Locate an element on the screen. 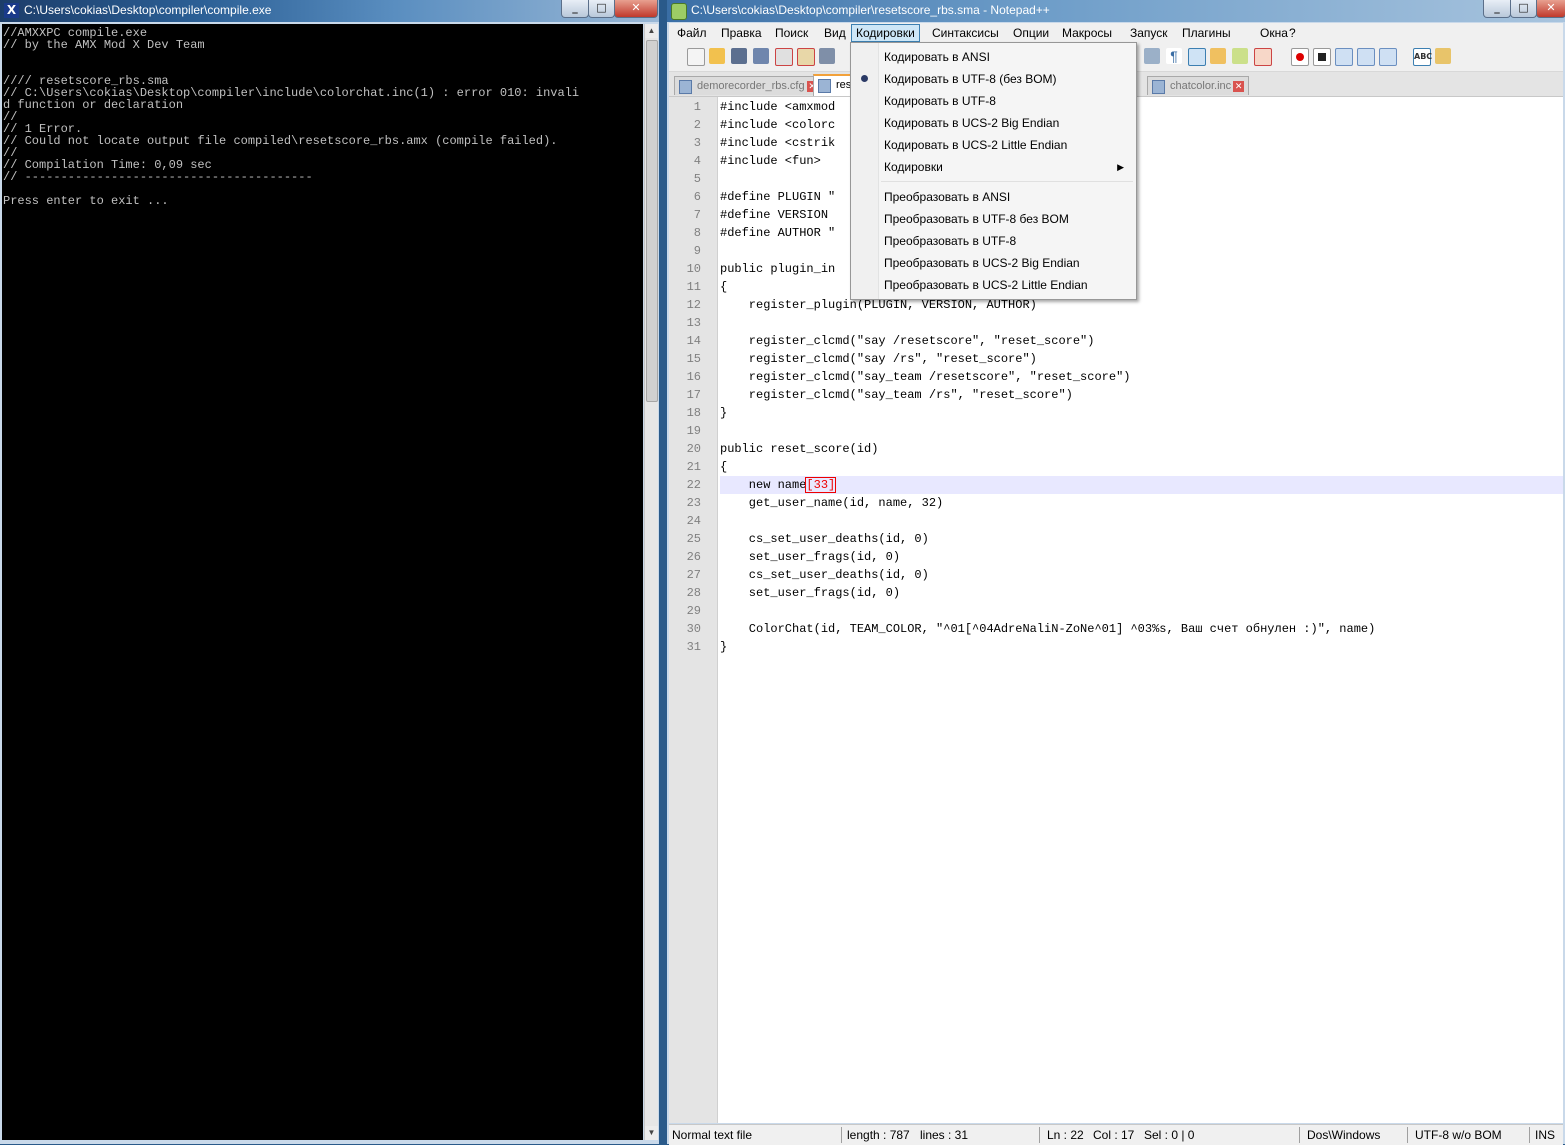  line-number: 1 is located at coordinates (697, 107).